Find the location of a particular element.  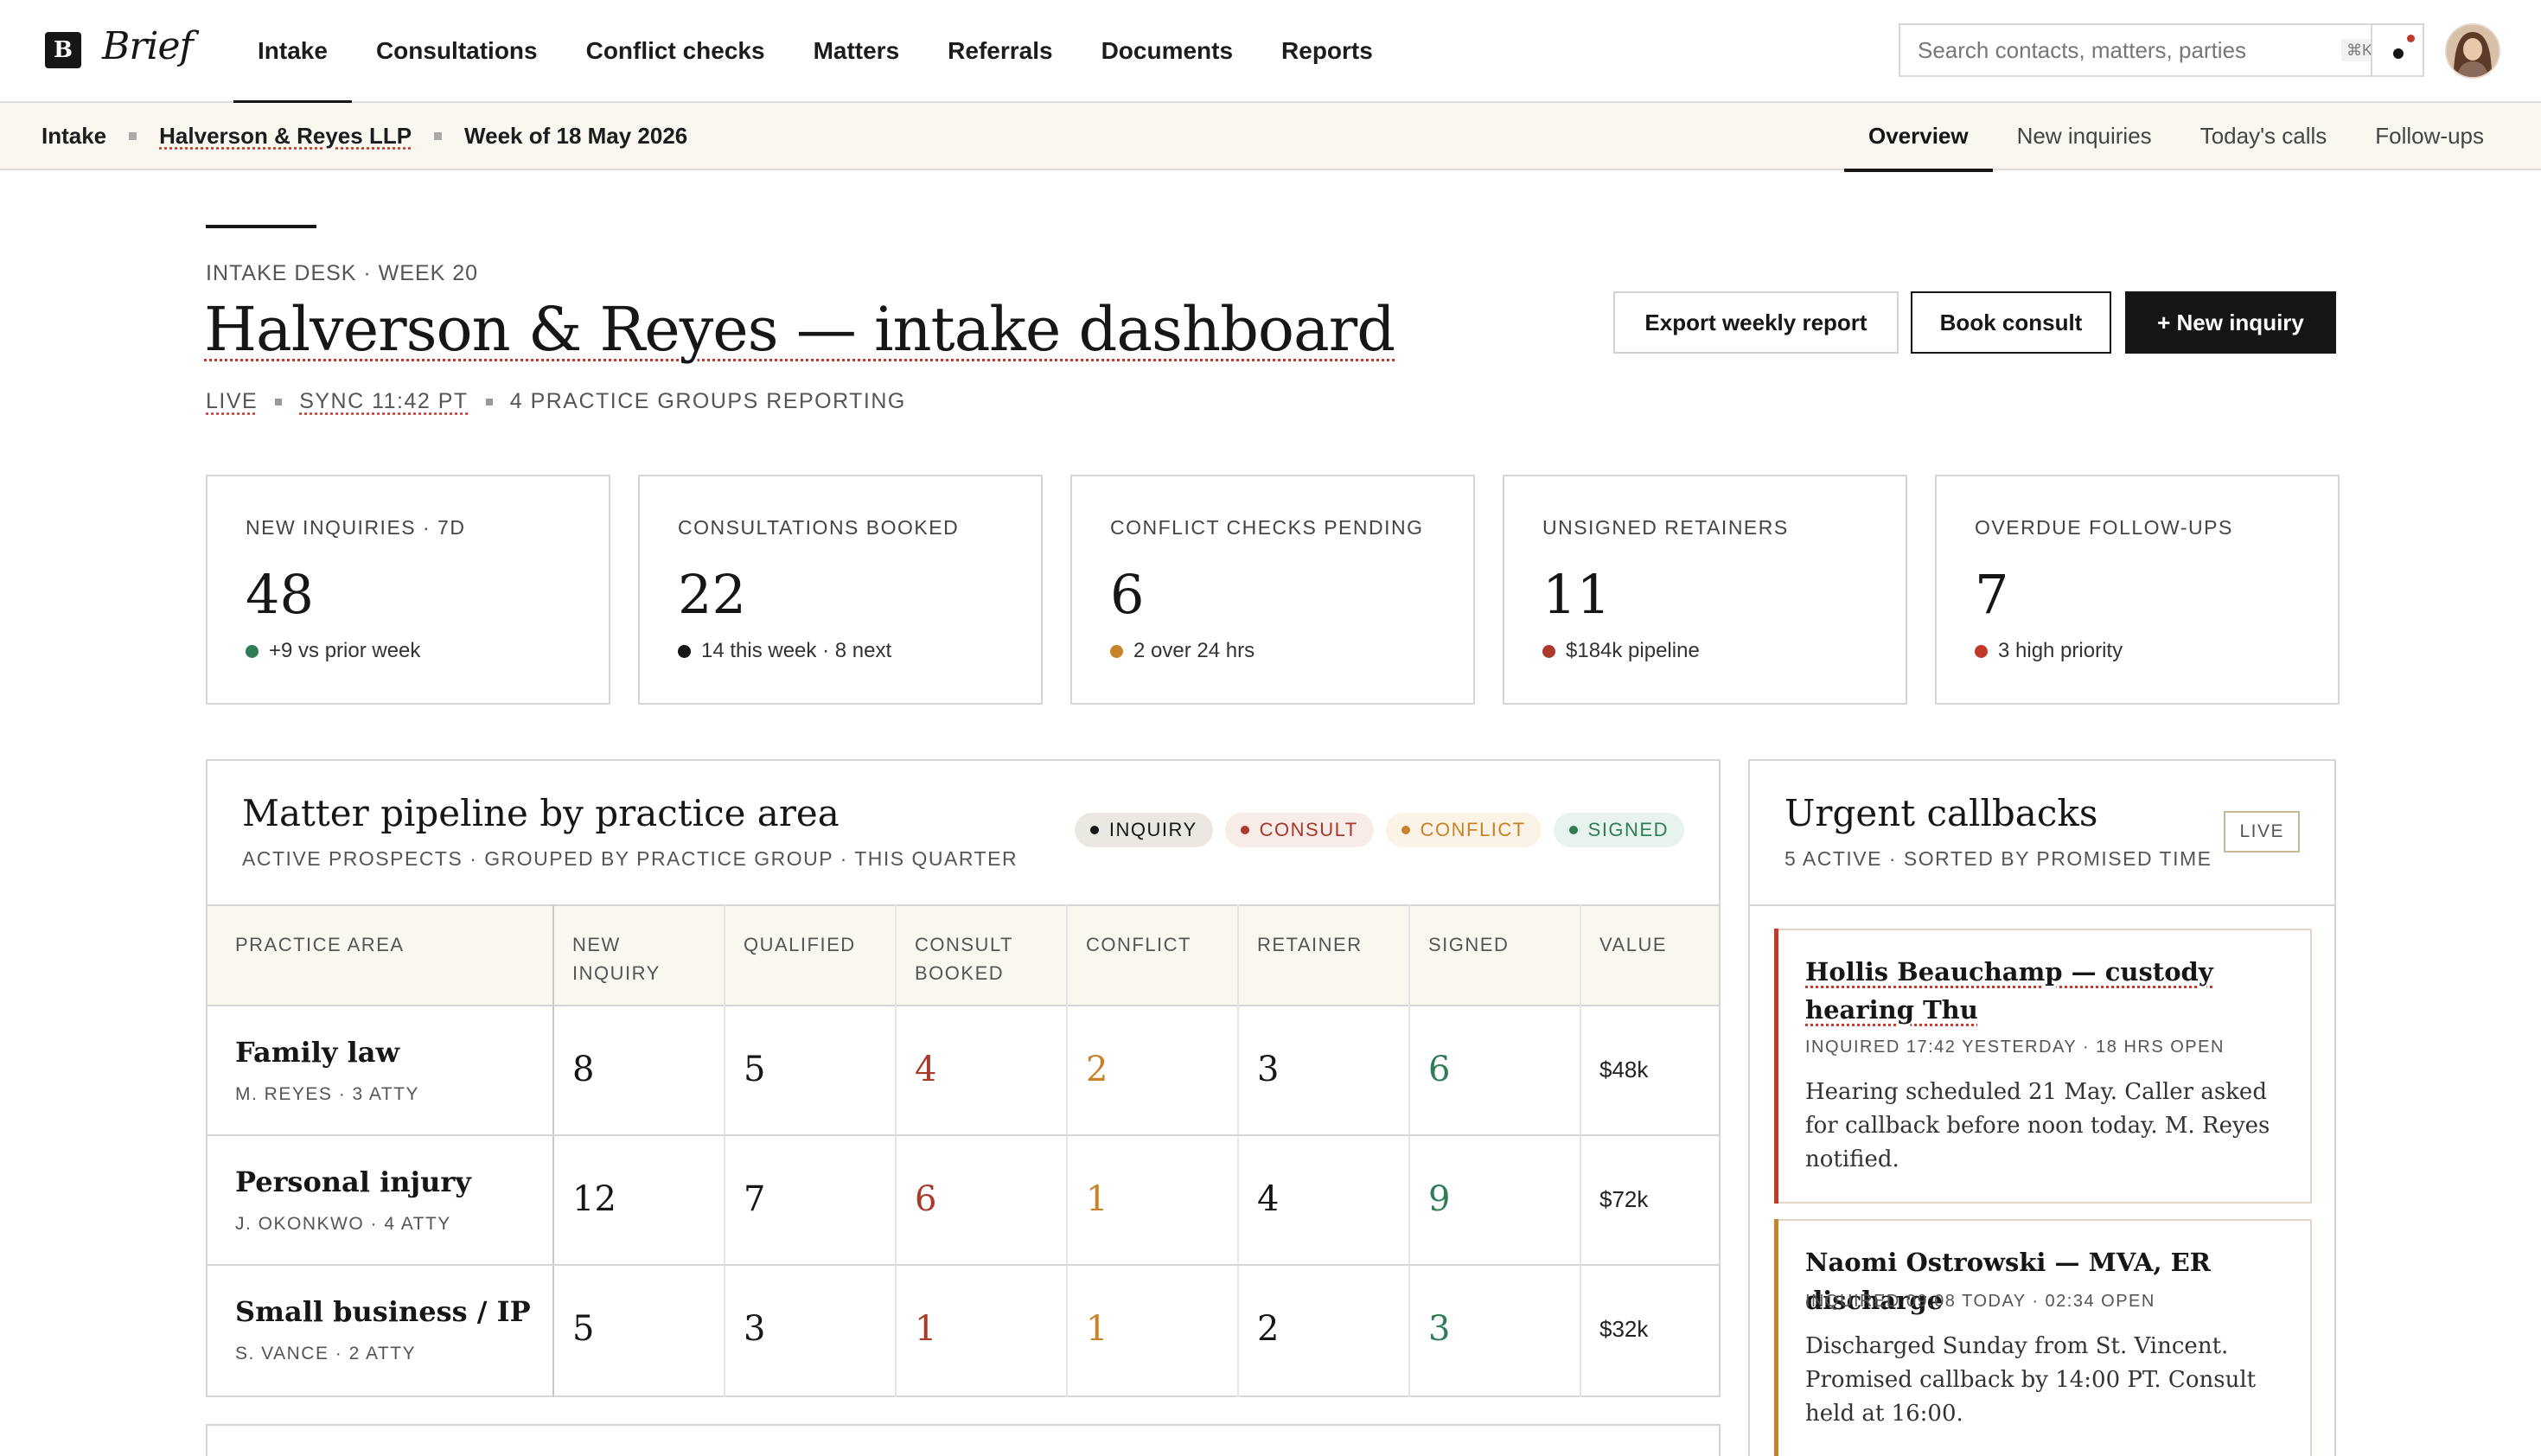

page-title: Halverson & Reyes — intake dashboard is located at coordinates (799, 330).